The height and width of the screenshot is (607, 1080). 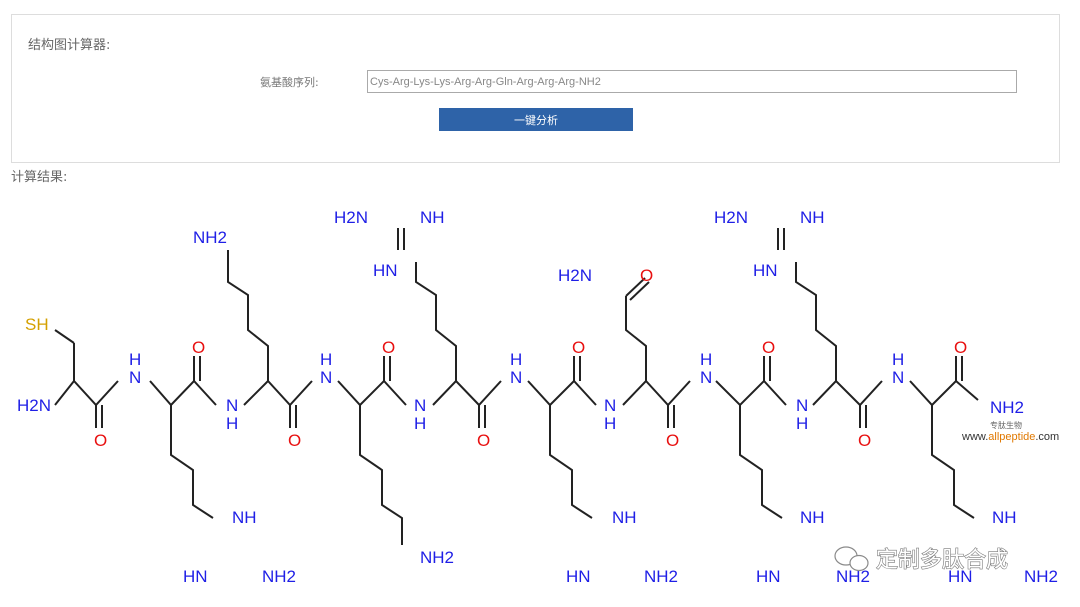 I want to click on atom-c-terminal-amide: NH2, so click(x=1007, y=407).